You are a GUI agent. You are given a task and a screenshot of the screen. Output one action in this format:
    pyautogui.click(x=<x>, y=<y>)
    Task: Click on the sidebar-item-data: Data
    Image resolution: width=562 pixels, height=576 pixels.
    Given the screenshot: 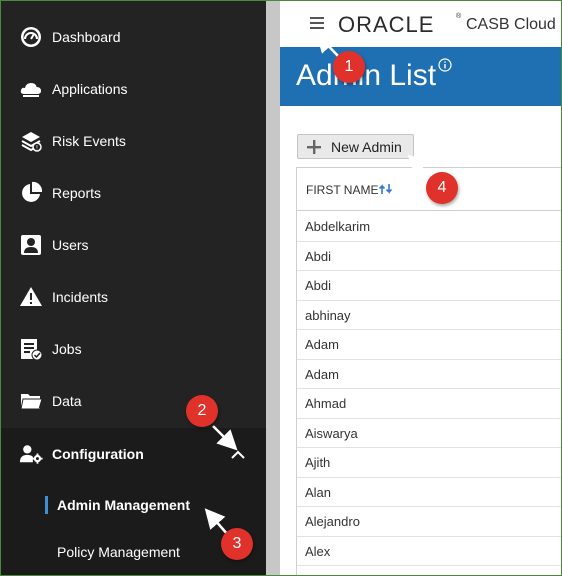 What is the action you would take?
    pyautogui.click(x=133, y=401)
    